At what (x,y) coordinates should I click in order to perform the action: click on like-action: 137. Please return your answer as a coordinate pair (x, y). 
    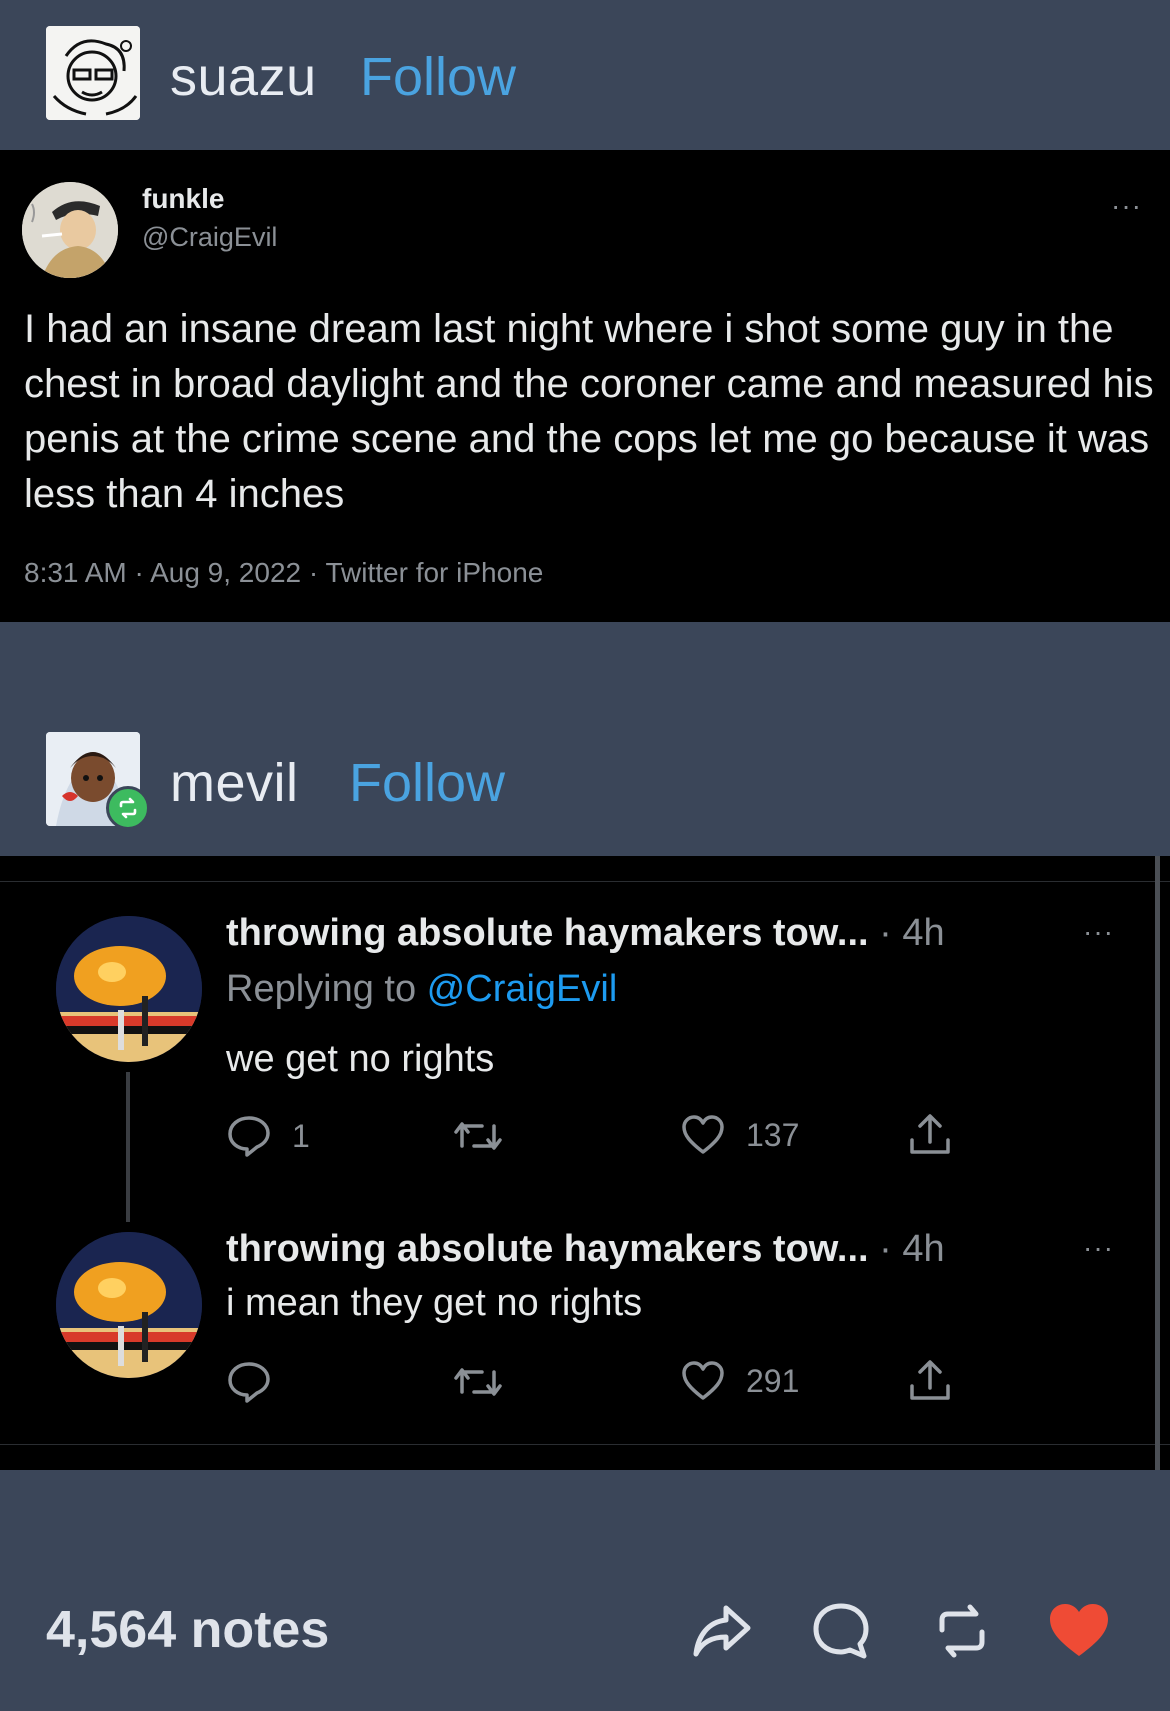
    Looking at the image, I should click on (739, 1135).